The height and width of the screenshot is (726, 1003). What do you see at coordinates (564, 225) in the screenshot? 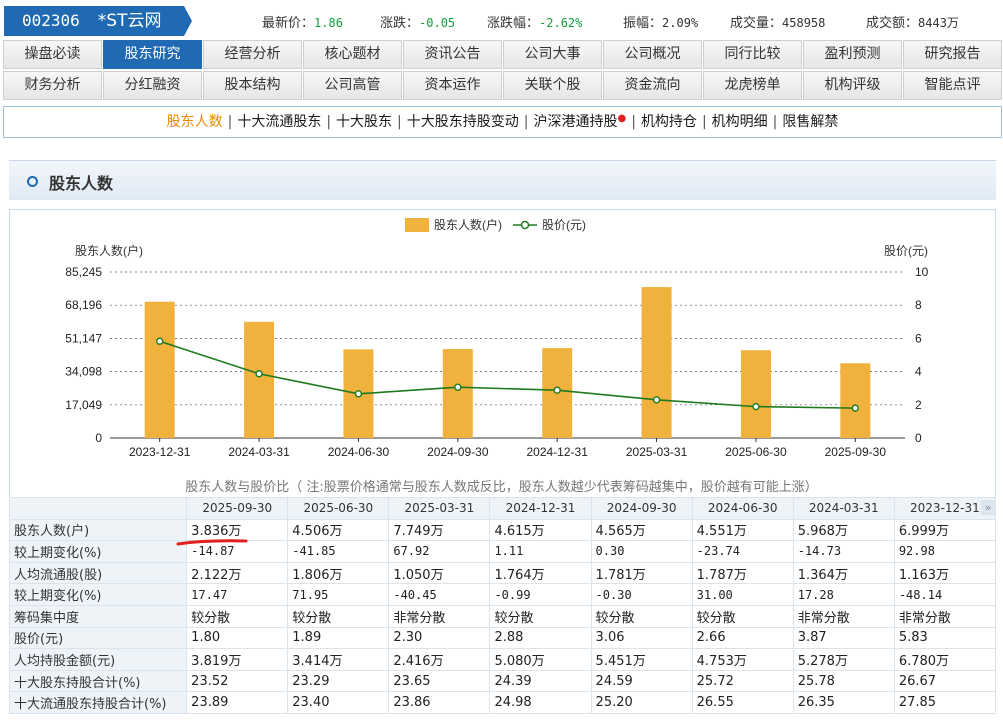
I see `legend-label: 股价(元)` at bounding box center [564, 225].